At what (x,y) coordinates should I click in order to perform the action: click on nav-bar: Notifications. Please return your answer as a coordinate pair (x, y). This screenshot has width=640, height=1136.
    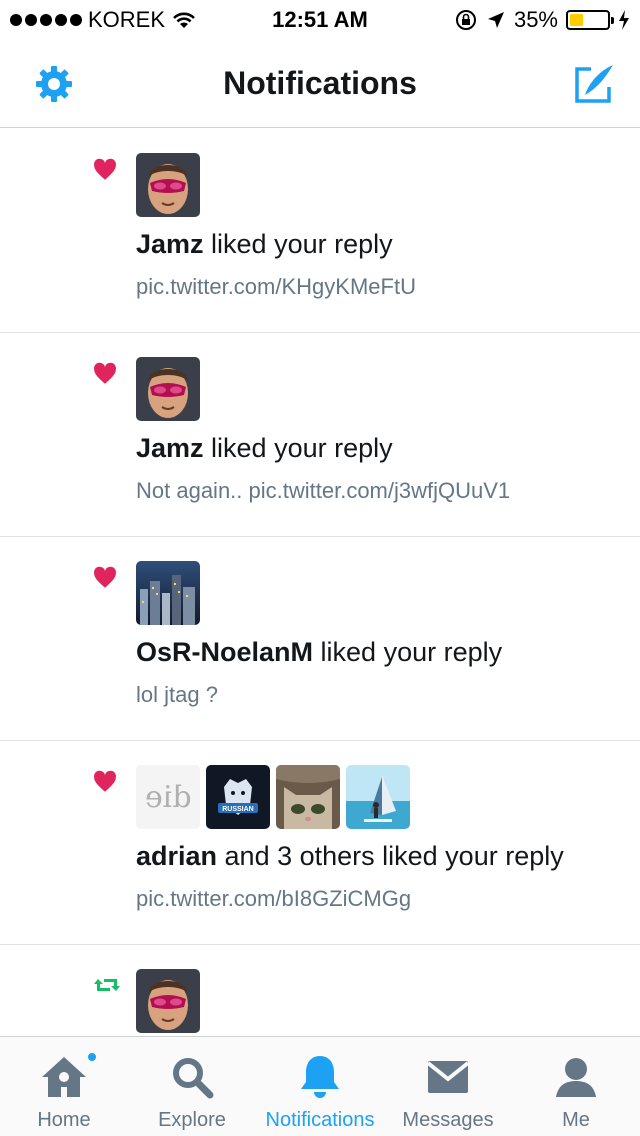
    Looking at the image, I should click on (320, 84).